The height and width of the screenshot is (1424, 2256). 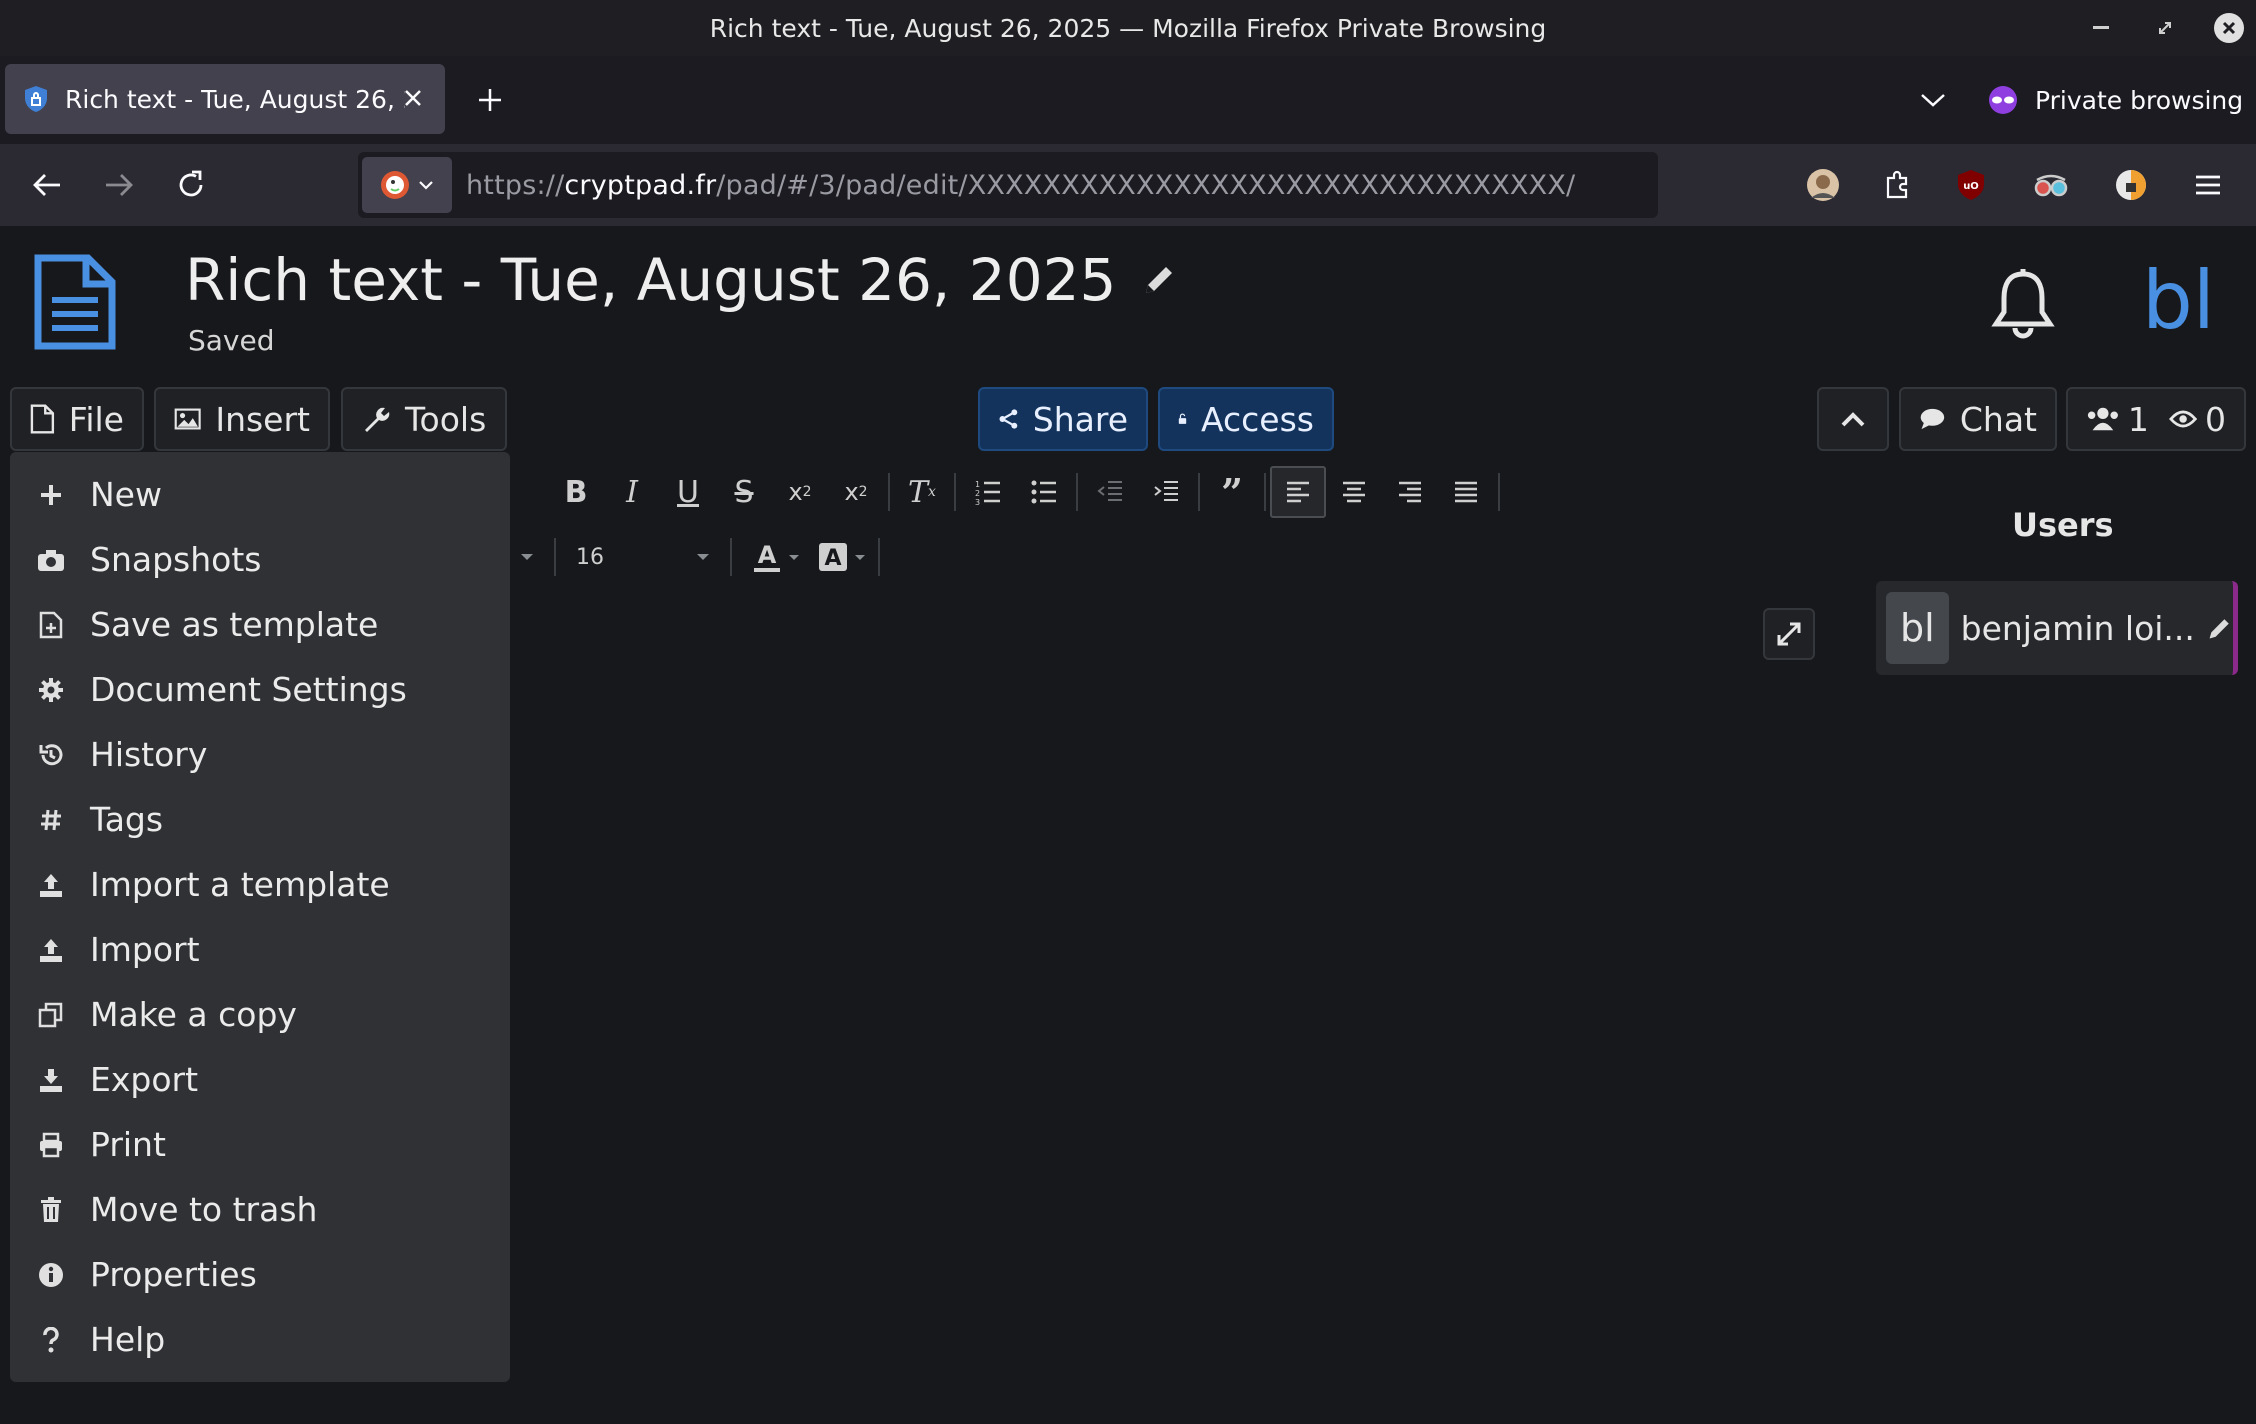 I want to click on insert-menu-label: Insert, so click(x=262, y=419).